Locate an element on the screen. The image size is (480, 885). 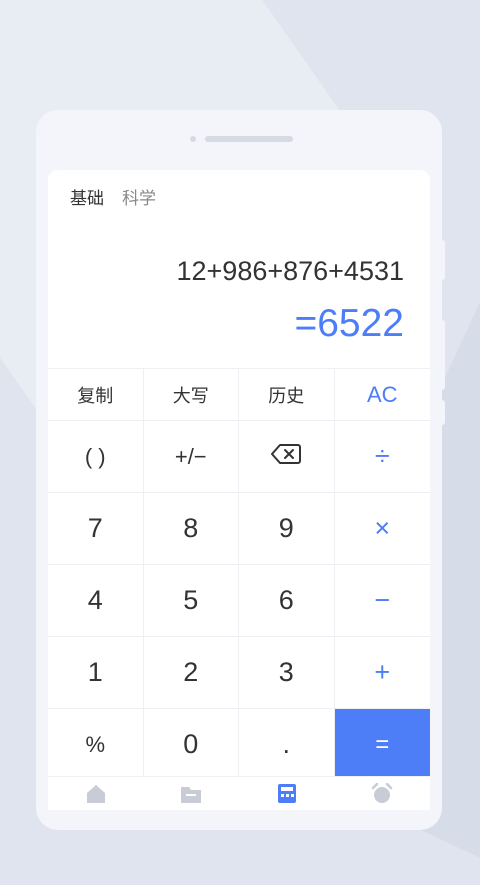
backspace-button is located at coordinates (287, 457).